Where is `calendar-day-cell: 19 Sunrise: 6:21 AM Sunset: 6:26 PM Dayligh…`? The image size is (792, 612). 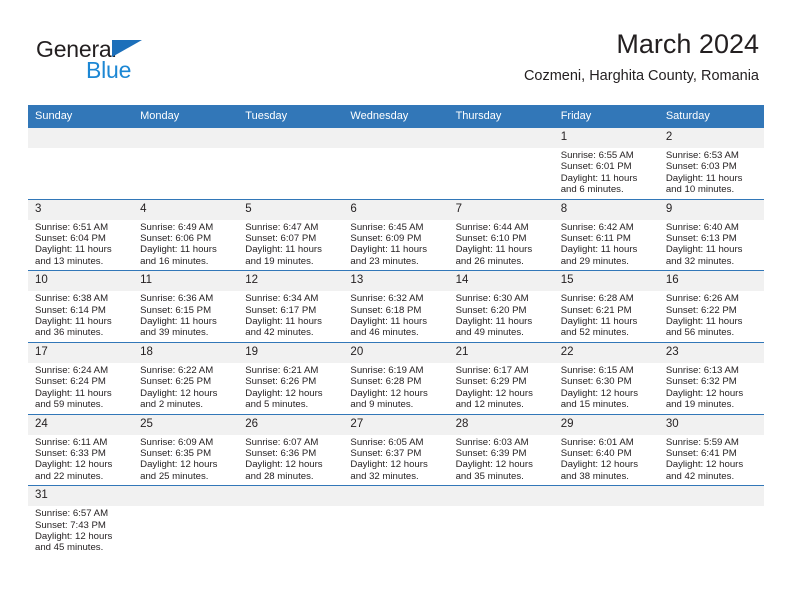
calendar-day-cell: 19 Sunrise: 6:21 AM Sunset: 6:26 PM Dayligh… is located at coordinates (291, 377).